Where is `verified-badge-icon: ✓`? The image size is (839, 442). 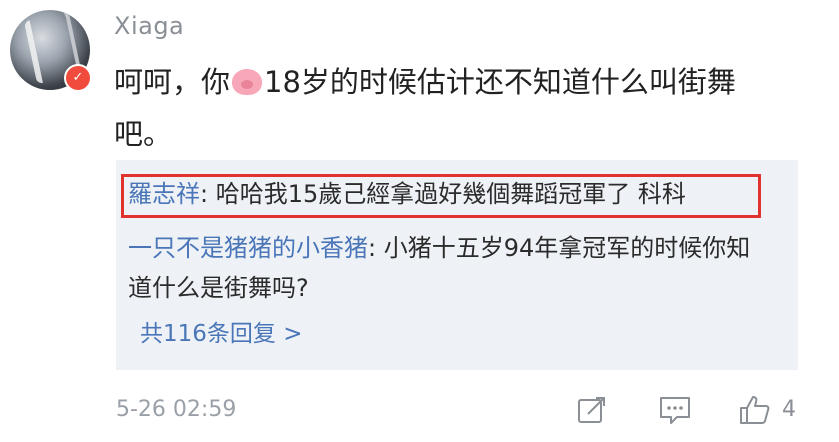
verified-badge-icon: ✓ is located at coordinates (78, 78).